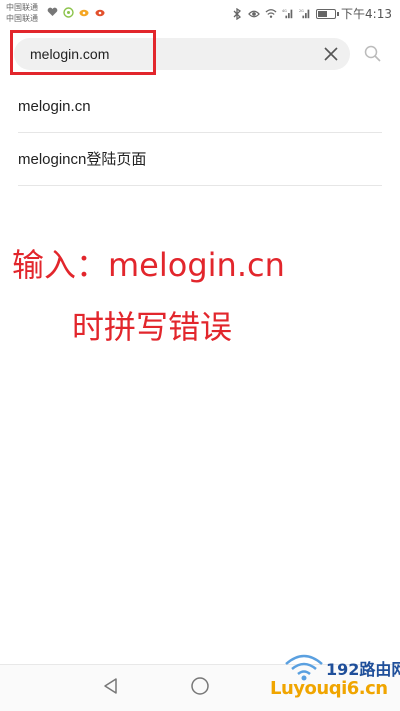  I want to click on wifi-icon, so click(271, 14).